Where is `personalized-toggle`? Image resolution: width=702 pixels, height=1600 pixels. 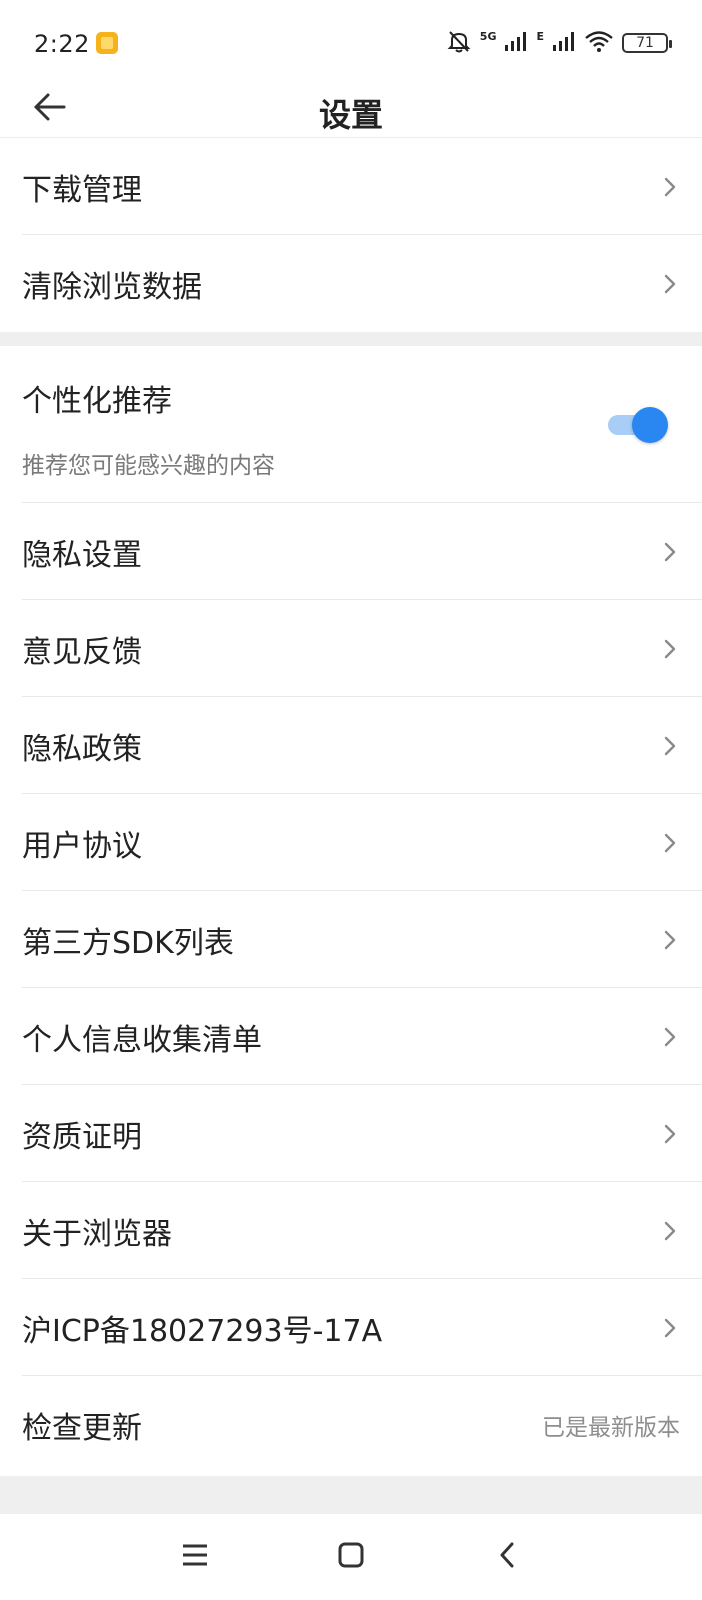 personalized-toggle is located at coordinates (637, 425).